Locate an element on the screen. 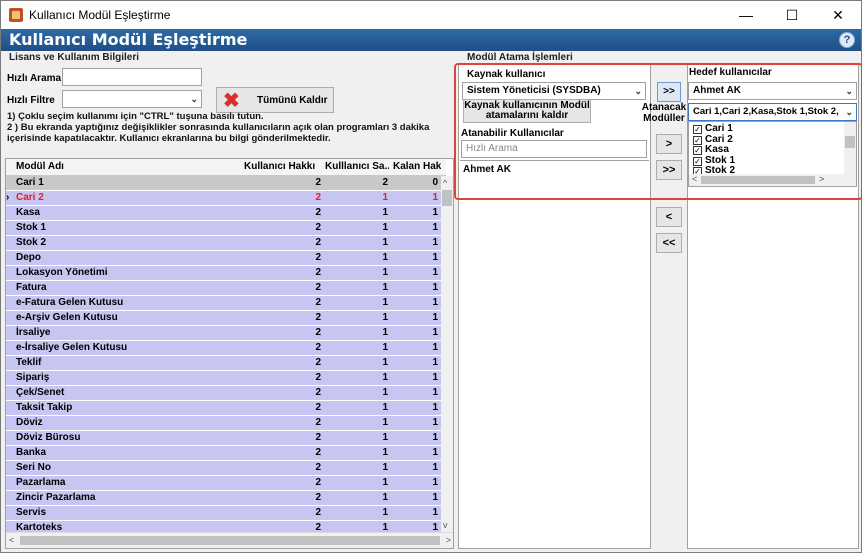  scroll-left-icon: < is located at coordinates (11, 540).